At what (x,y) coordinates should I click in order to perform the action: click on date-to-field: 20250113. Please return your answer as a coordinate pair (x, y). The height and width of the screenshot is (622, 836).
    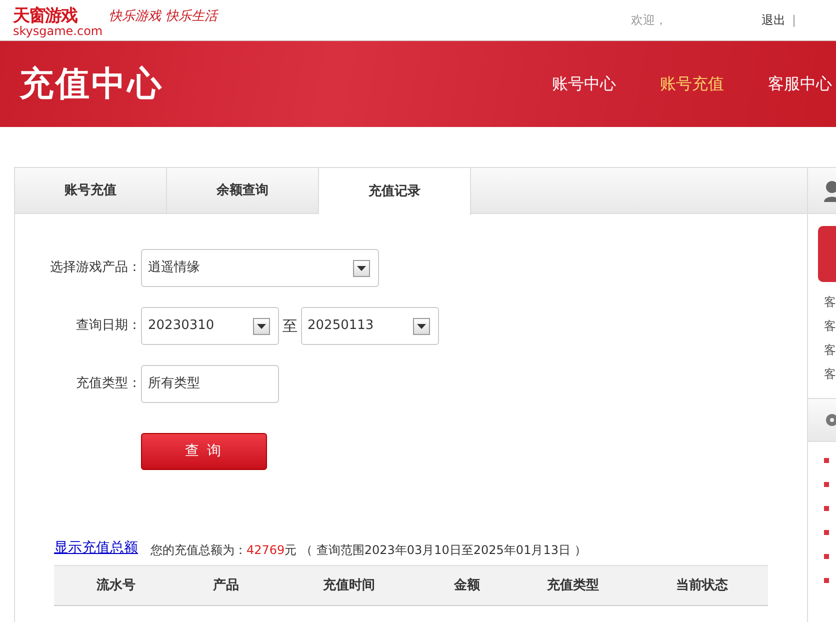
    Looking at the image, I should click on (369, 326).